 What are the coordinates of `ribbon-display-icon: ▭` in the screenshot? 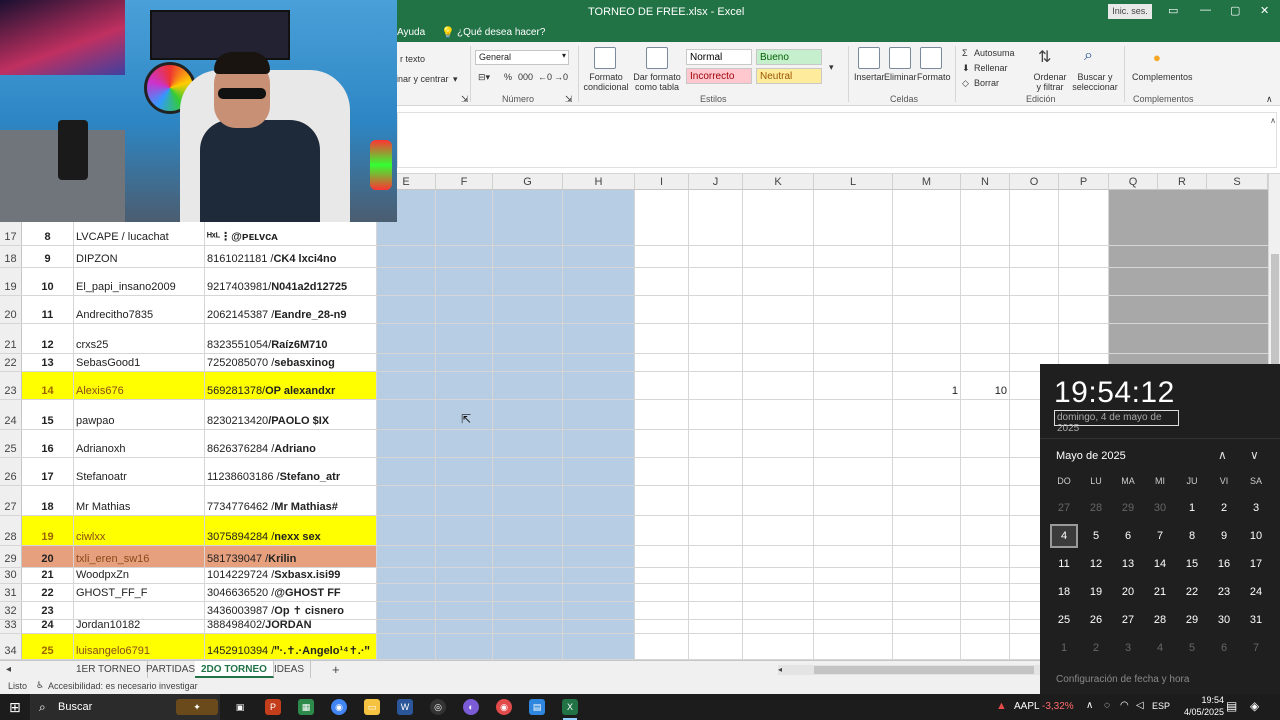 It's located at (1173, 10).